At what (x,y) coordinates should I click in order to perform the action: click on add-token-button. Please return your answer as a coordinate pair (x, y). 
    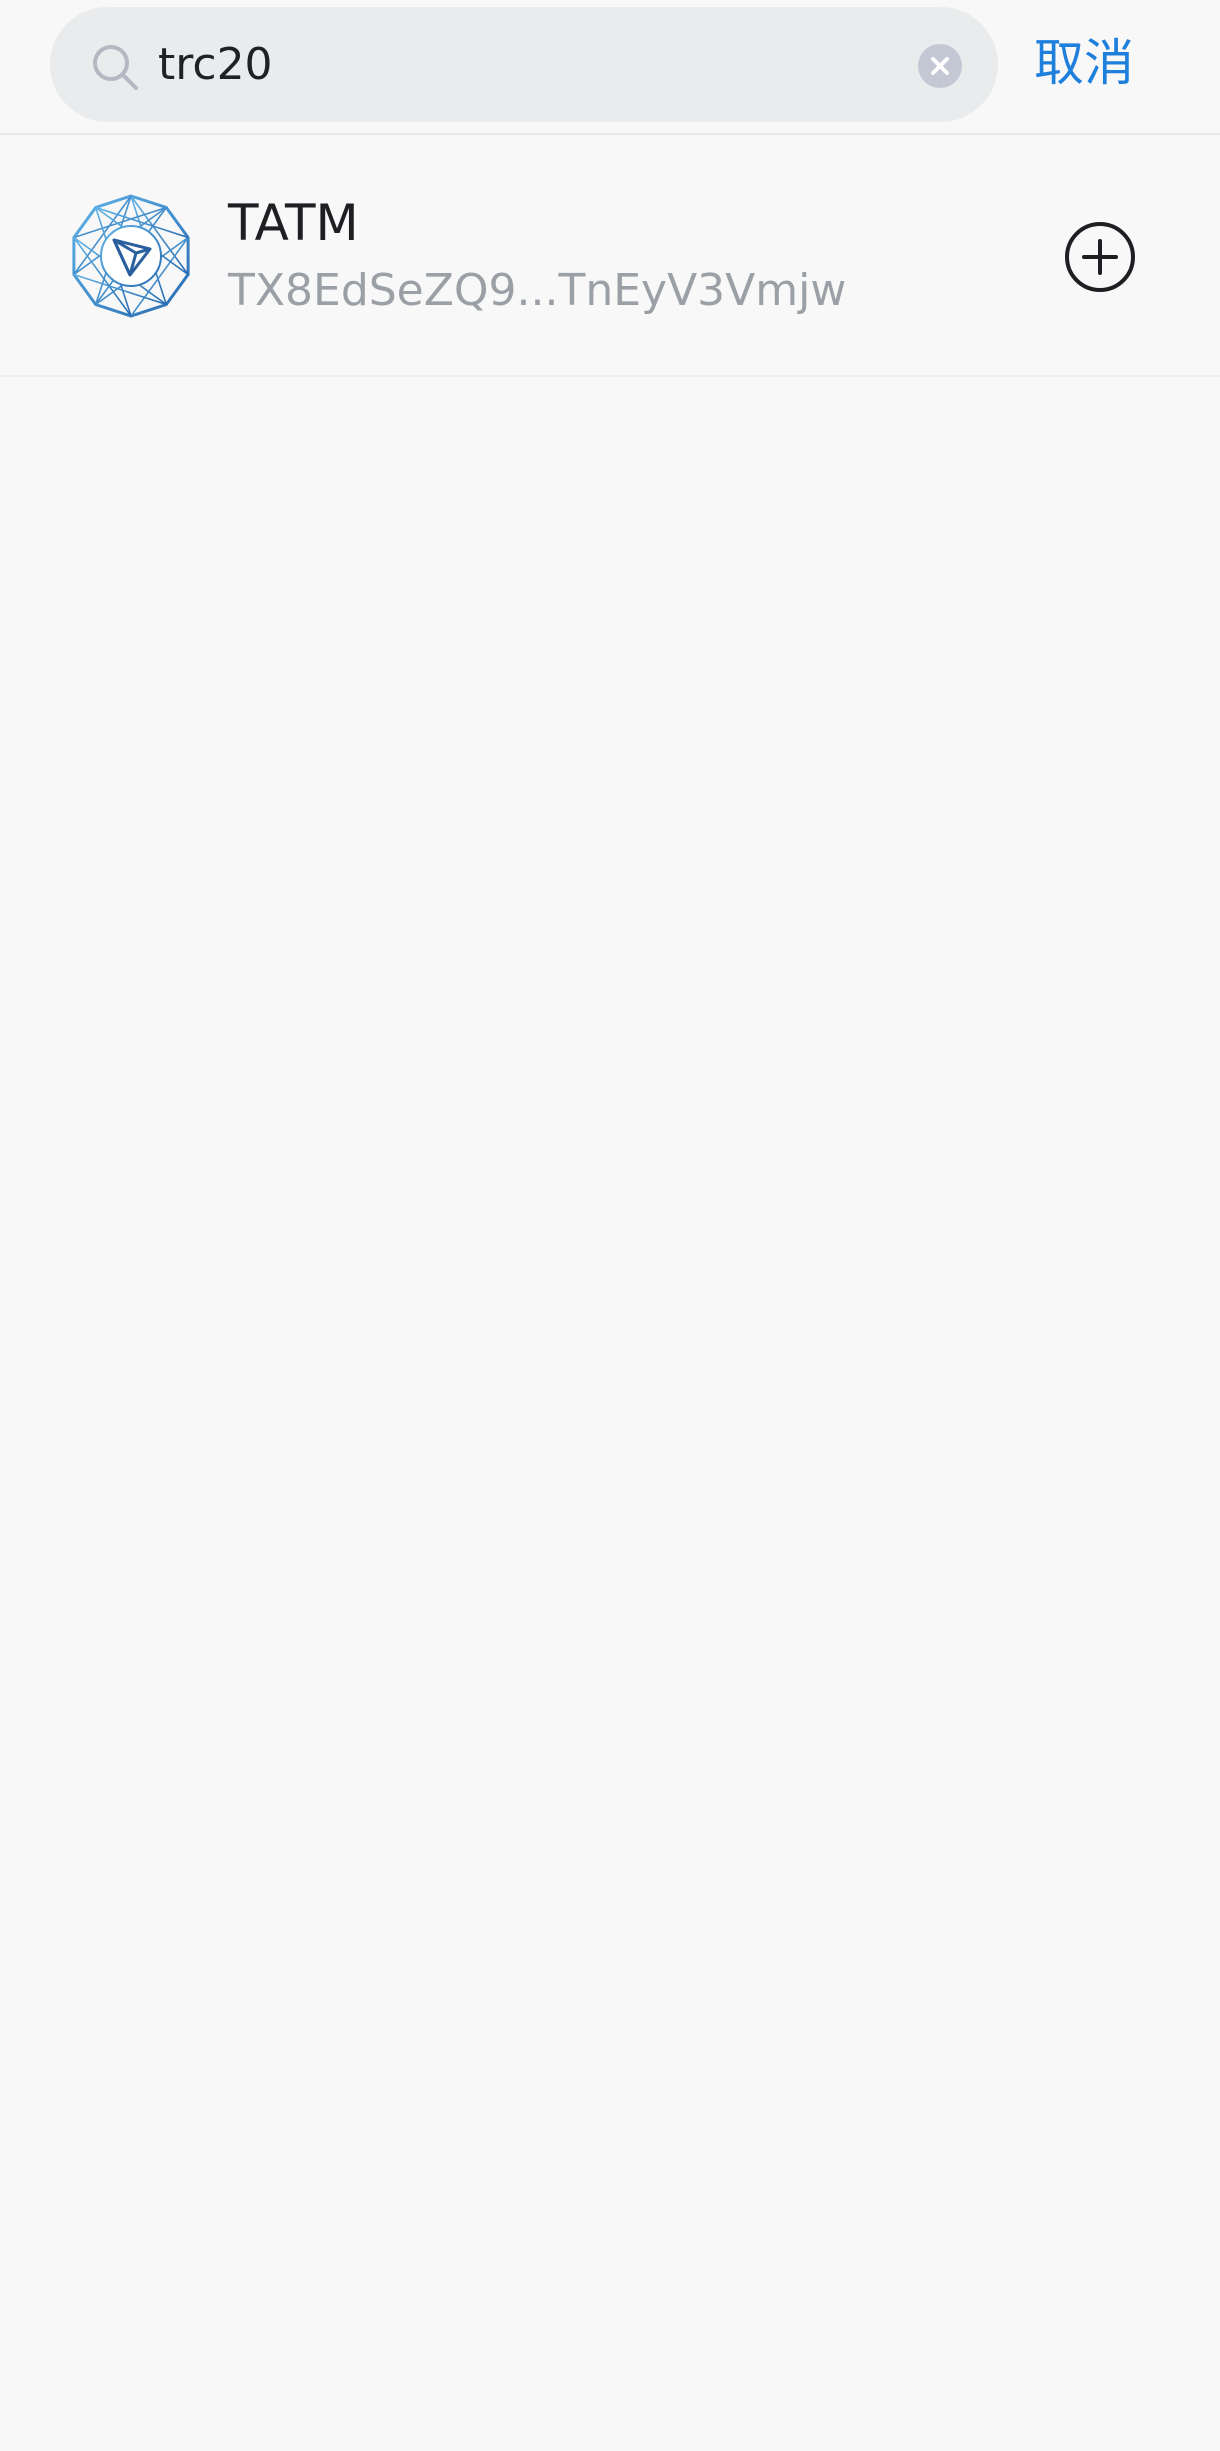
    Looking at the image, I should click on (1100, 257).